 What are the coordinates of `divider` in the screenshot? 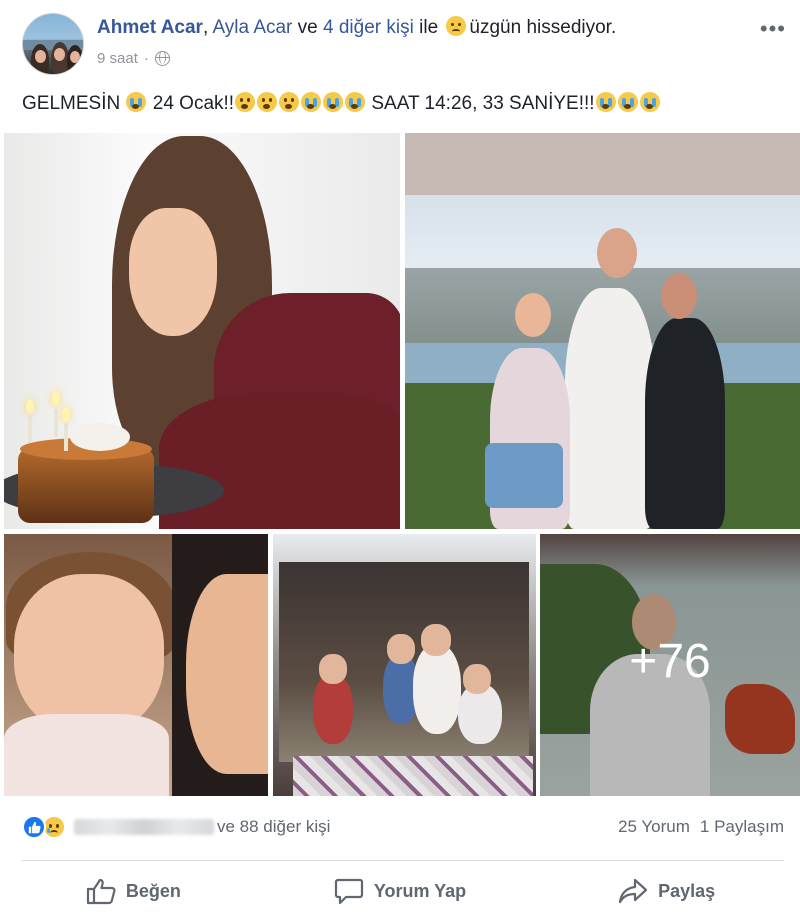 It's located at (403, 860).